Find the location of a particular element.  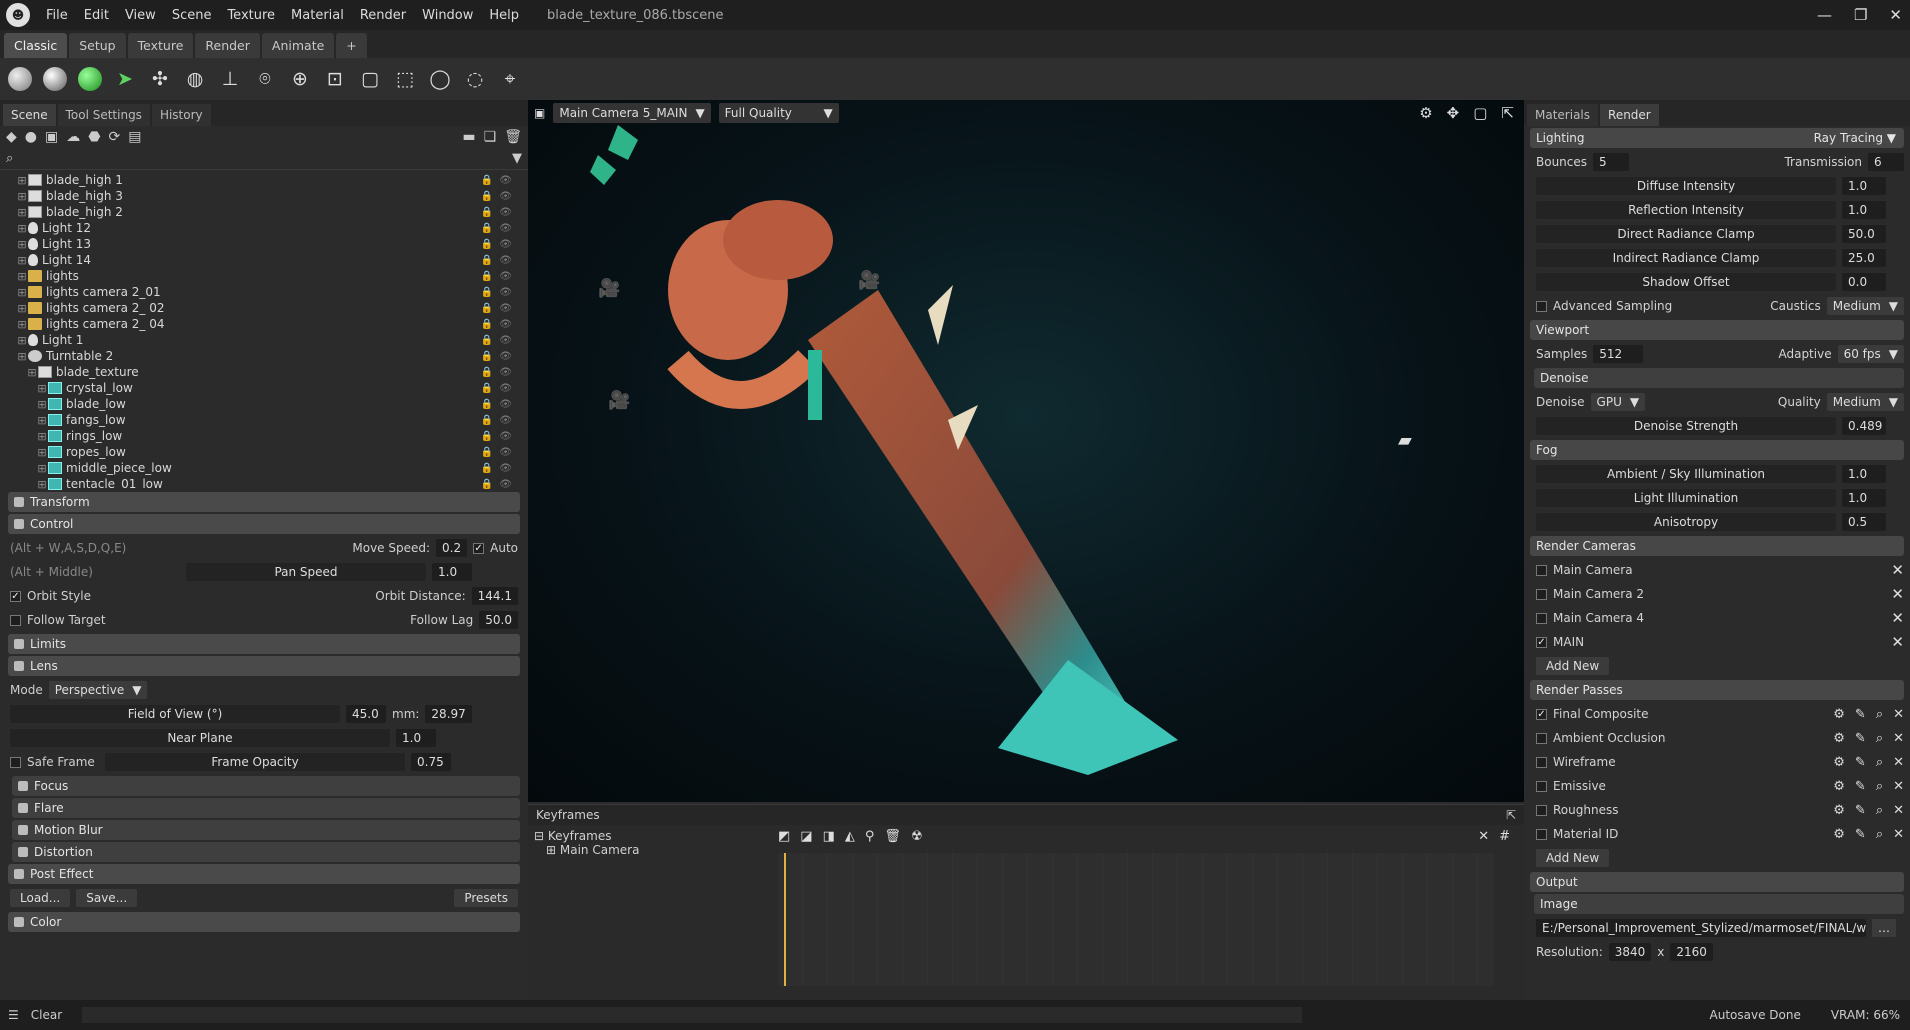

minimize-icon: — is located at coordinates (1824, 15).